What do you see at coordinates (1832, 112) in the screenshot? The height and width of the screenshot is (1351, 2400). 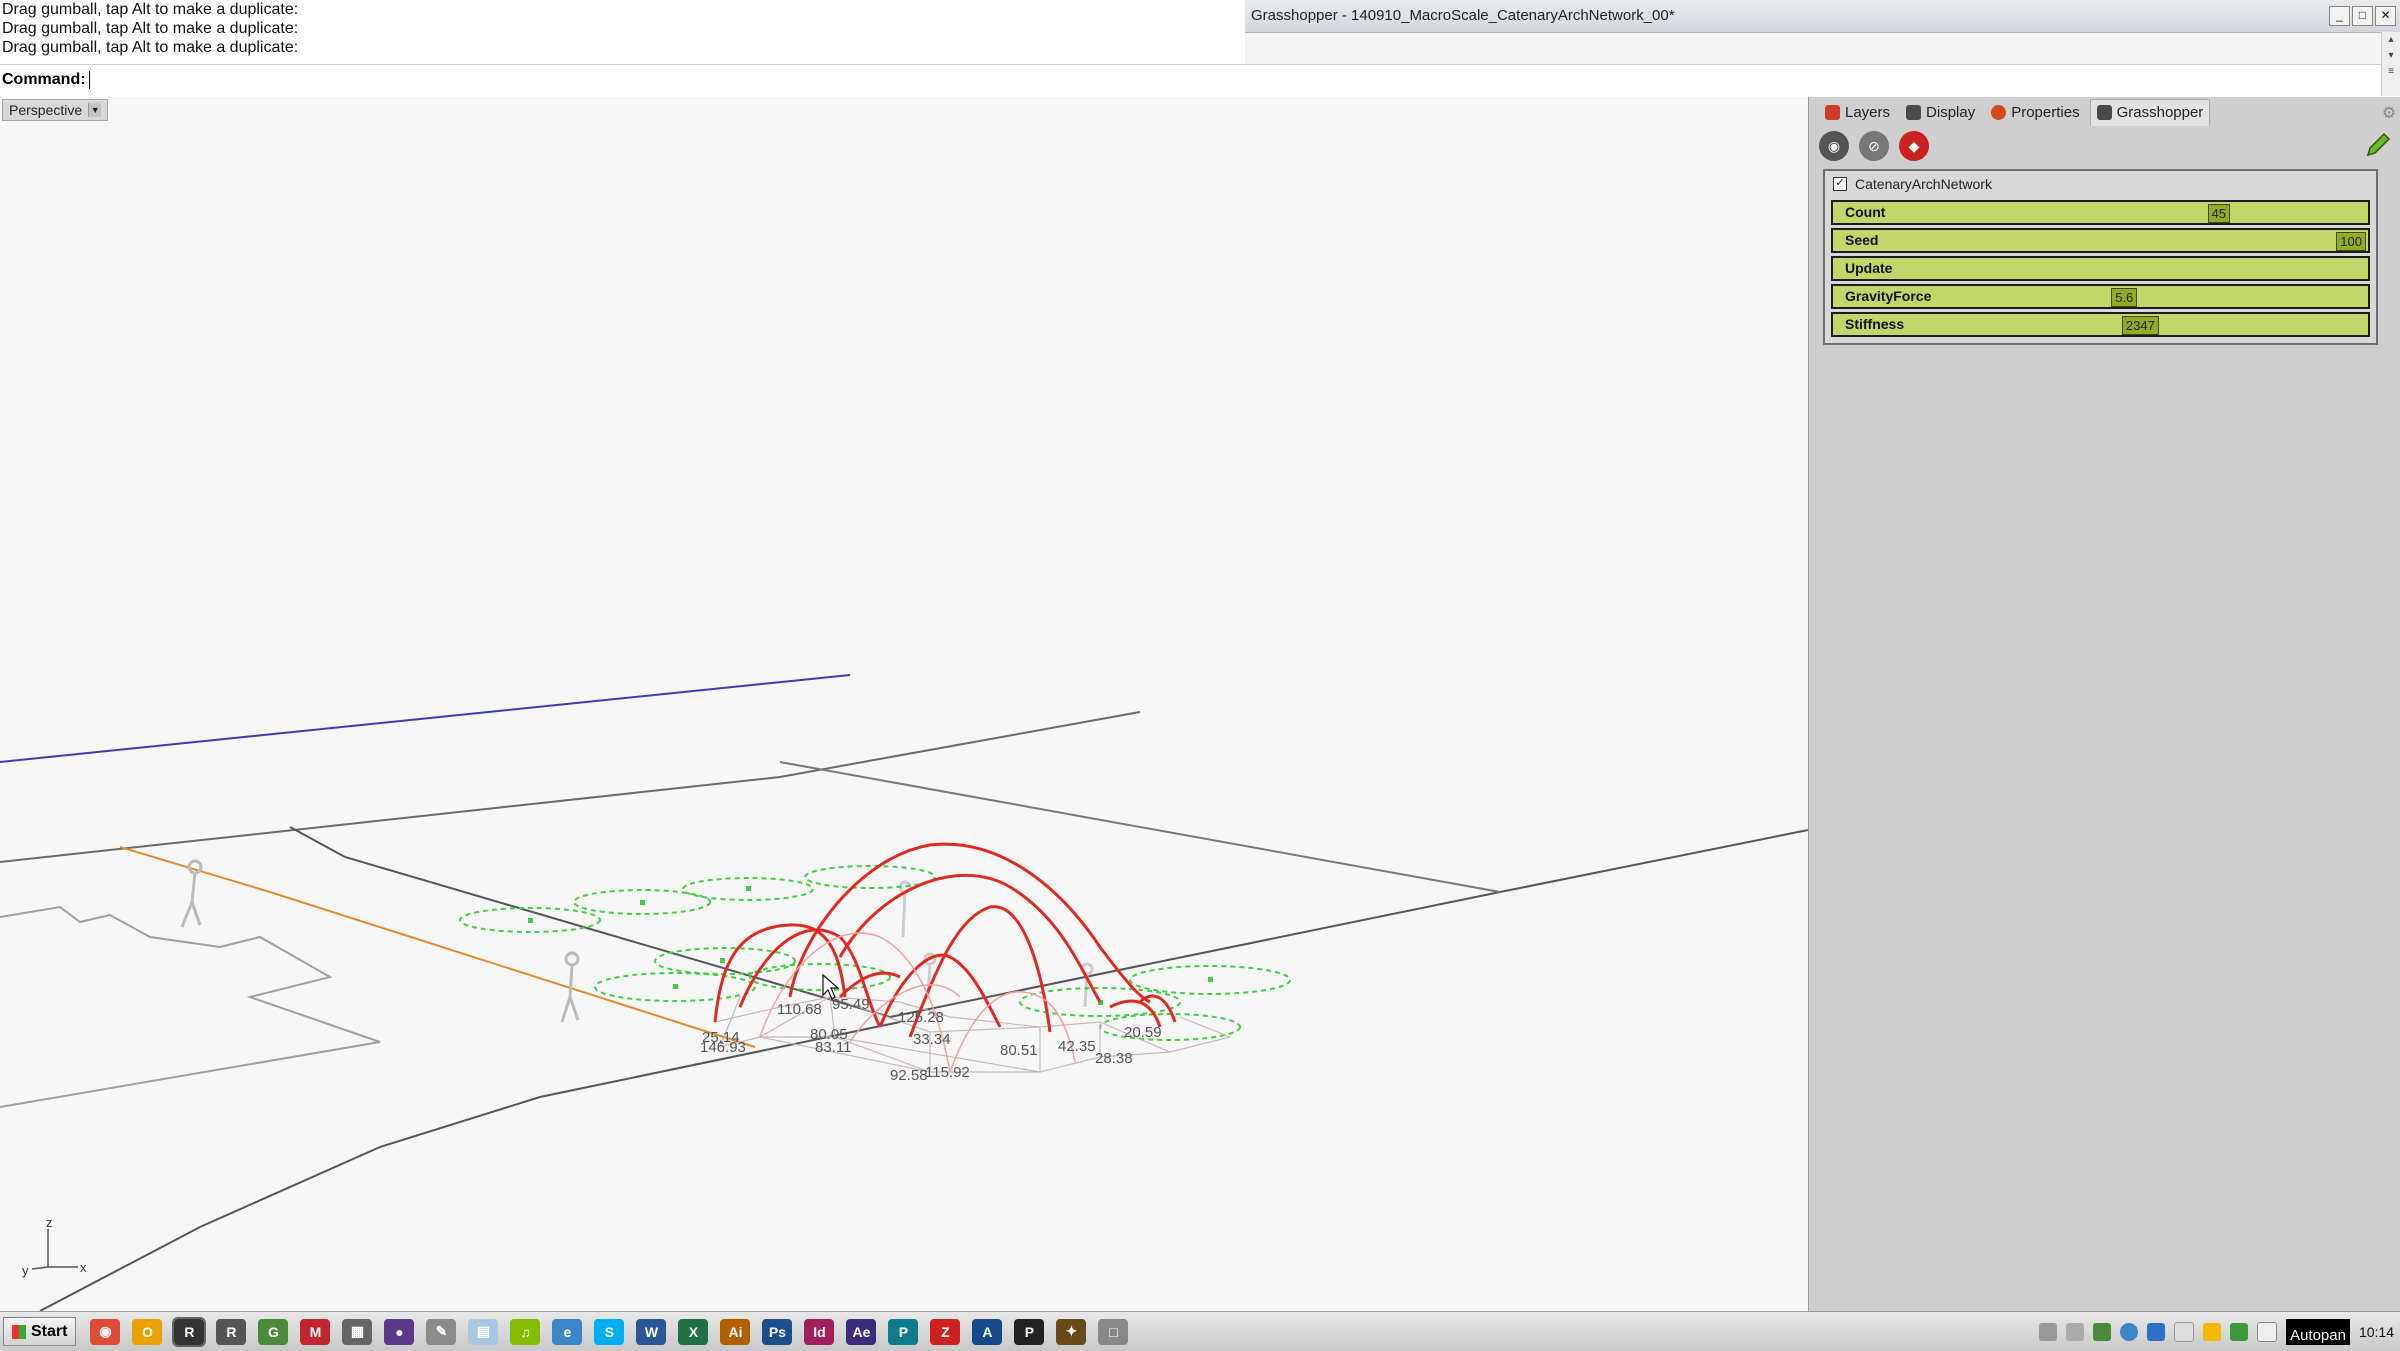 I see `layers-icon` at bounding box center [1832, 112].